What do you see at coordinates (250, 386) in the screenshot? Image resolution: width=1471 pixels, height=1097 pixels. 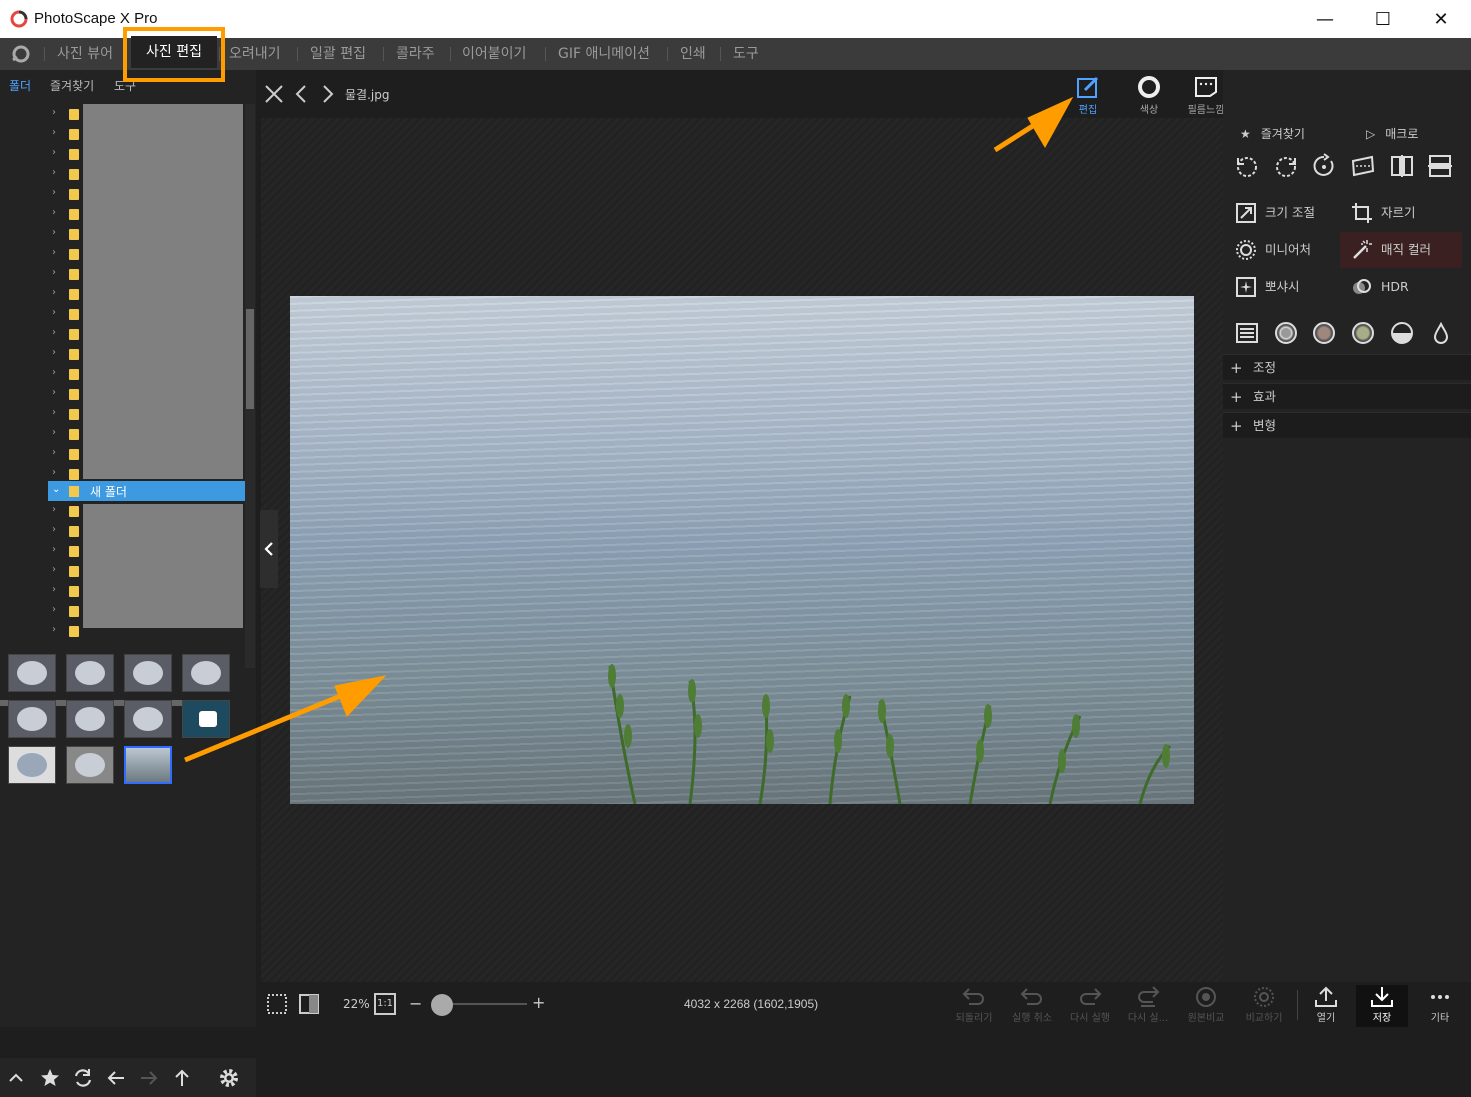 I see `tree-scrollbar` at bounding box center [250, 386].